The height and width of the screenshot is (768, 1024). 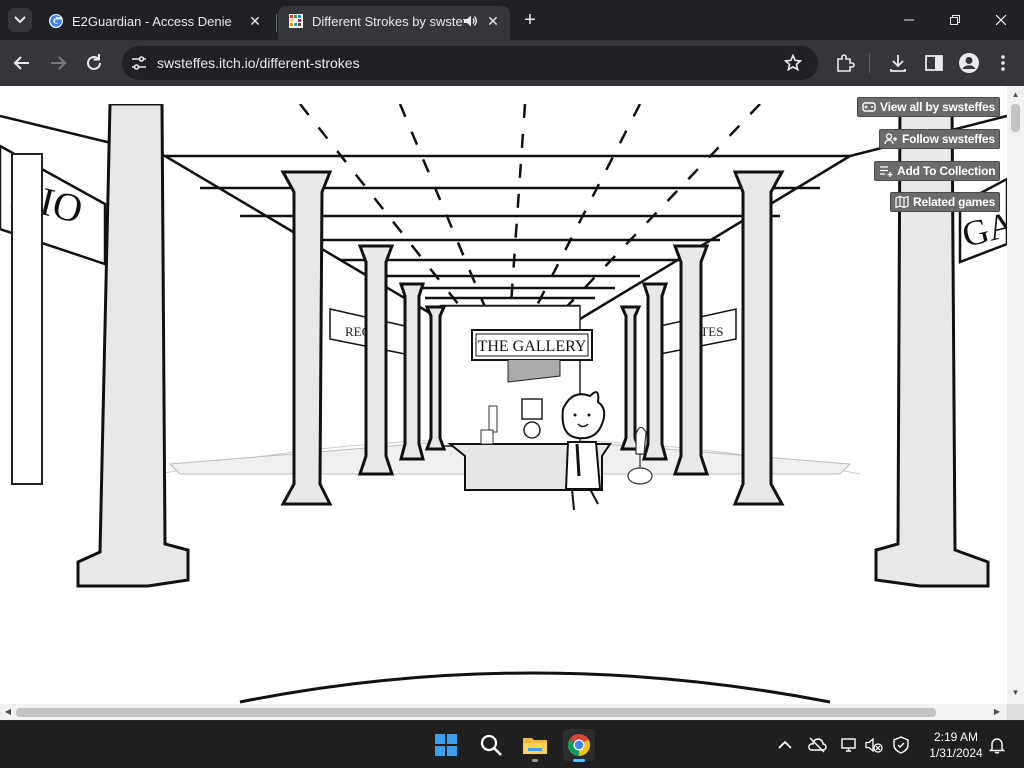 What do you see at coordinates (22, 63) in the screenshot?
I see `back-arrow-icon` at bounding box center [22, 63].